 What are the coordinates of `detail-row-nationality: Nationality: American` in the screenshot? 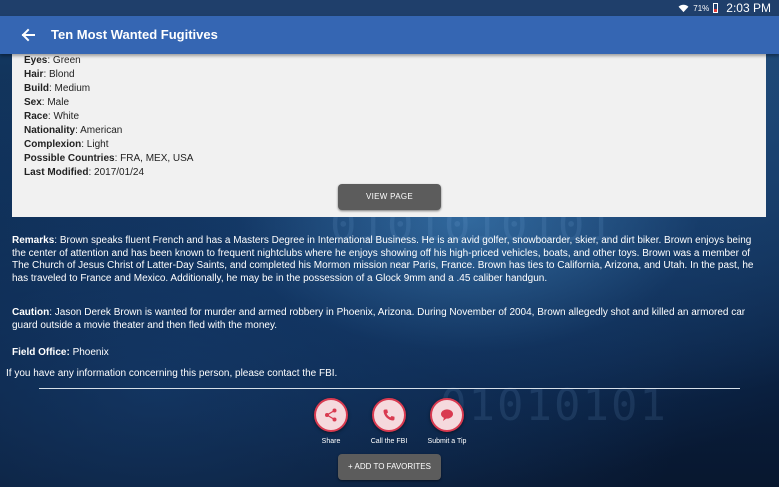 It's located at (108, 131).